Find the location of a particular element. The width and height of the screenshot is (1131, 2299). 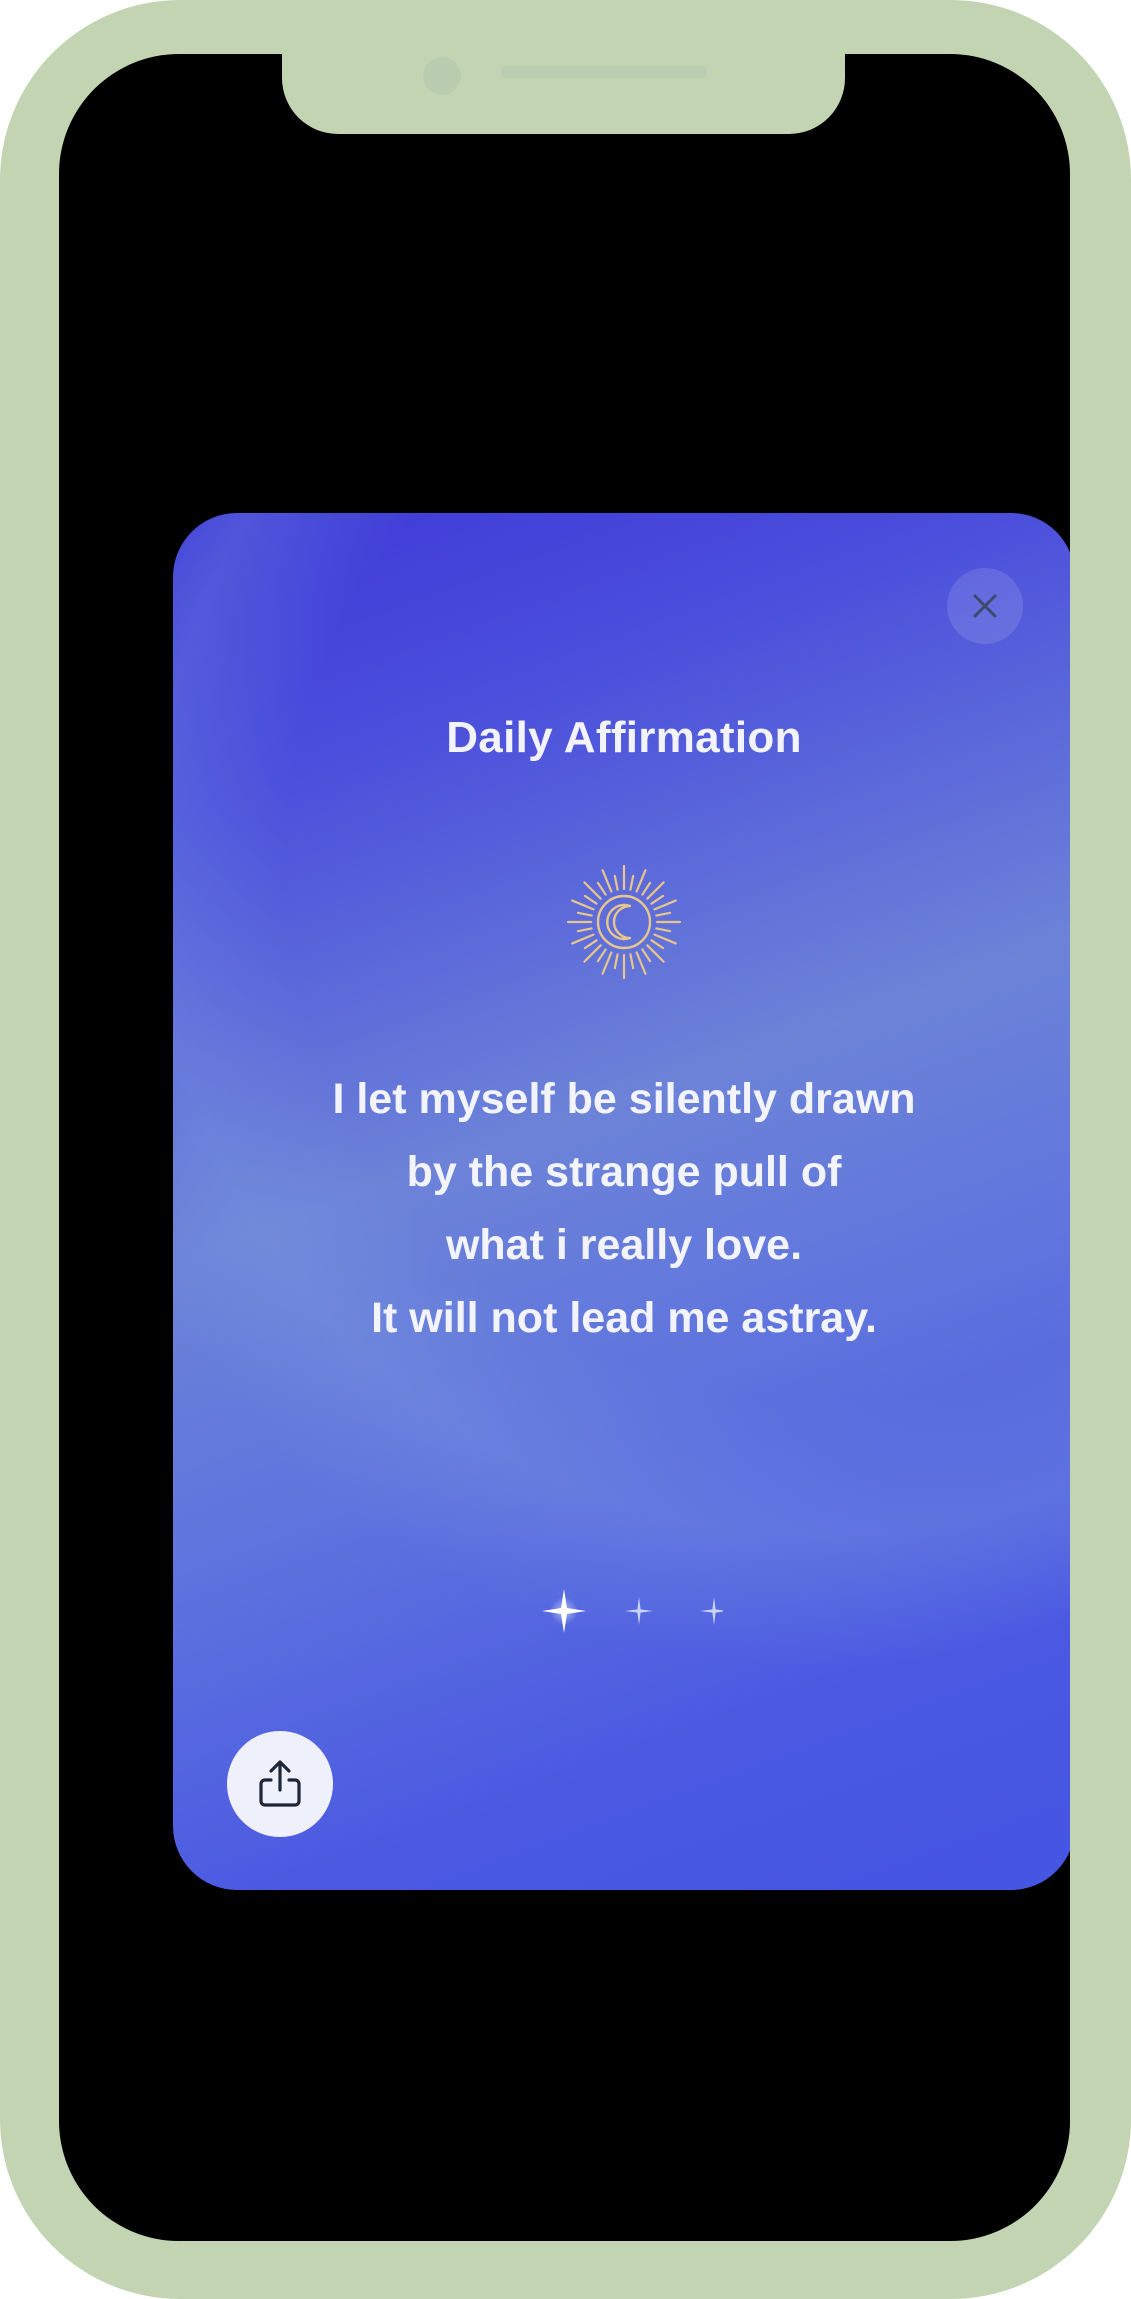

affirmation-line: It will not lead me astray. is located at coordinates (624, 1318).